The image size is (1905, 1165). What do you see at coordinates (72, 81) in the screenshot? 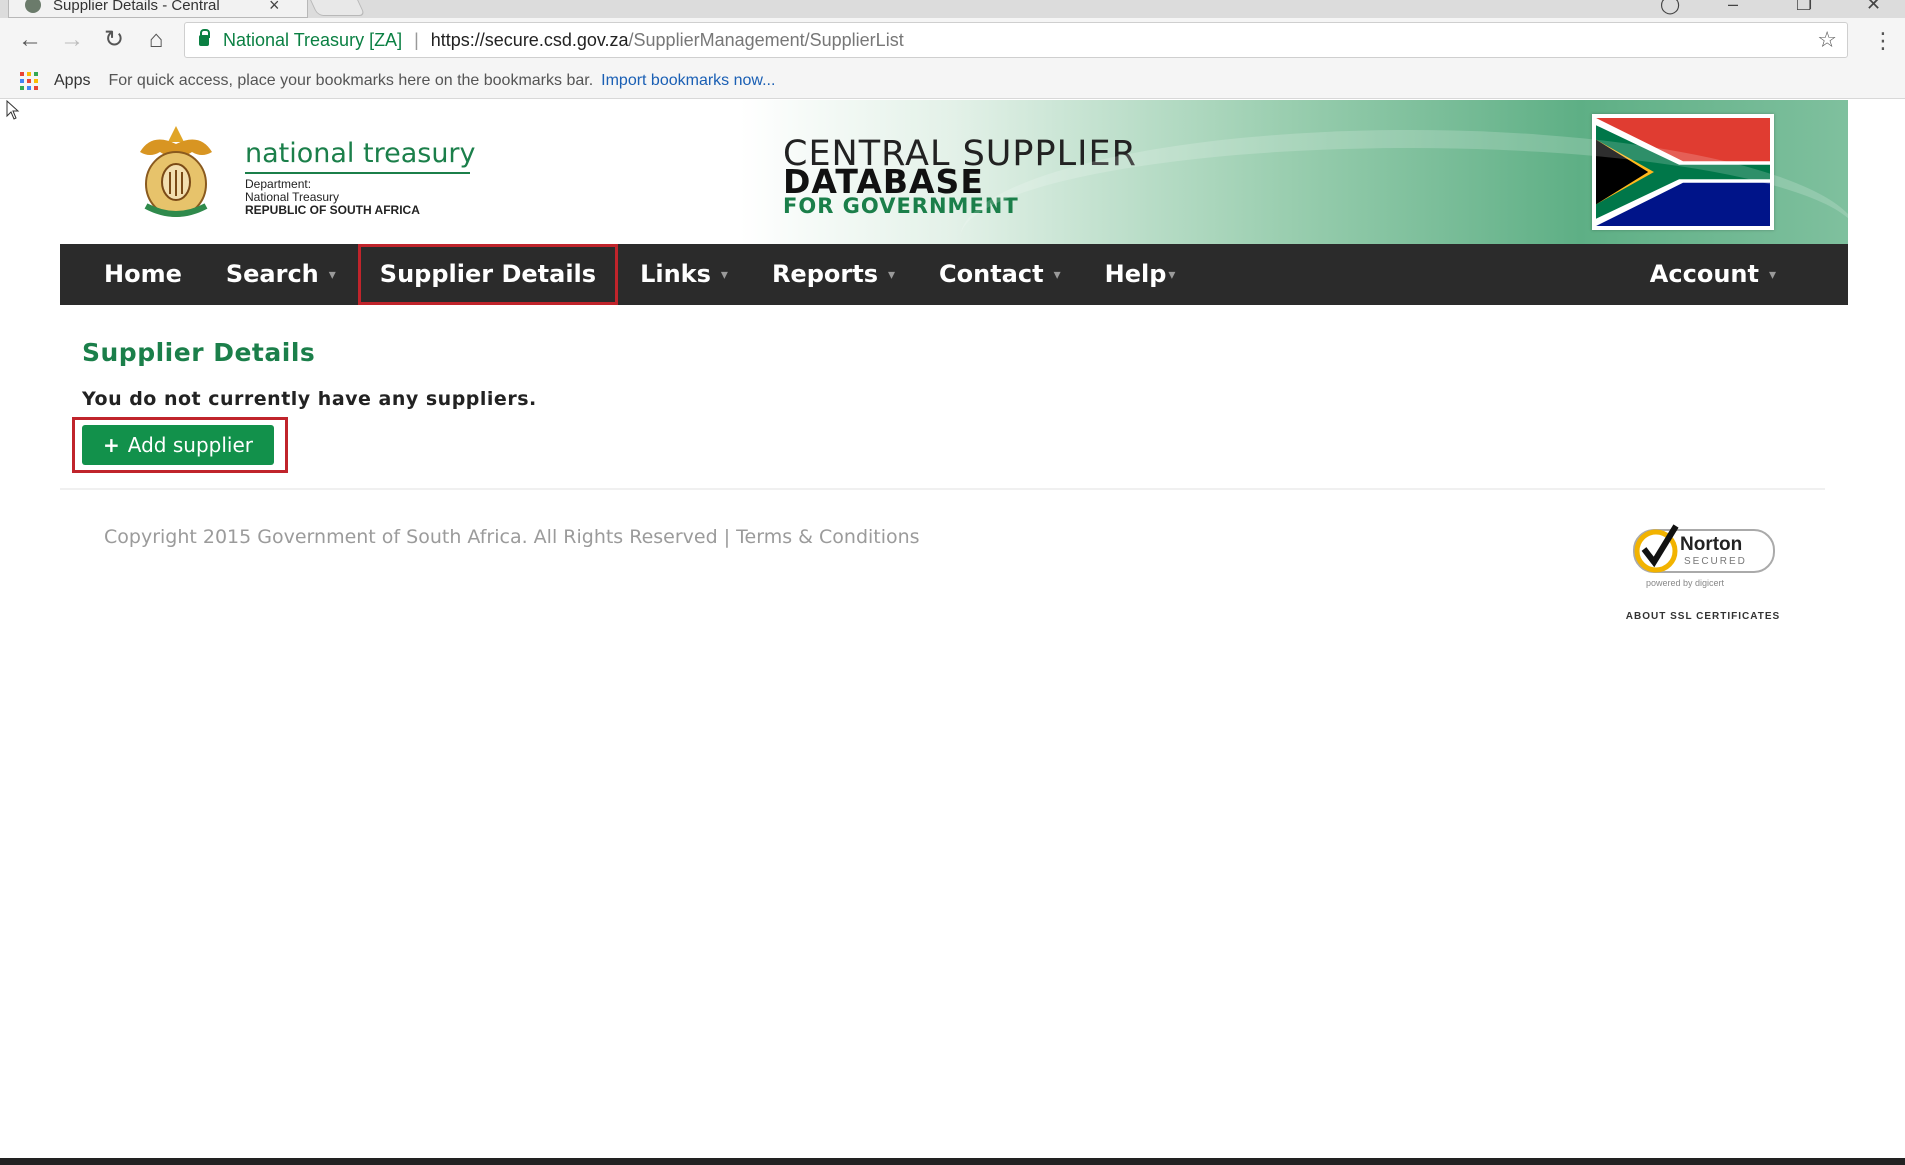
I see `apps-link: Apps` at bounding box center [72, 81].